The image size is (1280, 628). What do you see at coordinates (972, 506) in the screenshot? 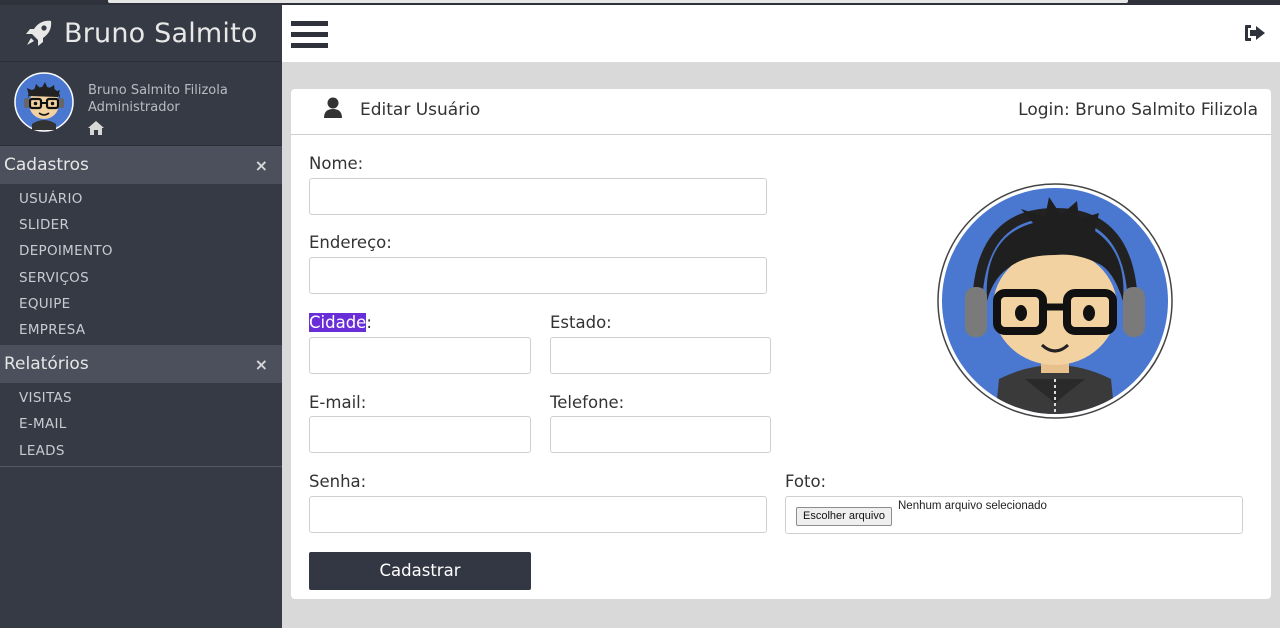
I see `file-status: Nenhum arquivo selecionado` at bounding box center [972, 506].